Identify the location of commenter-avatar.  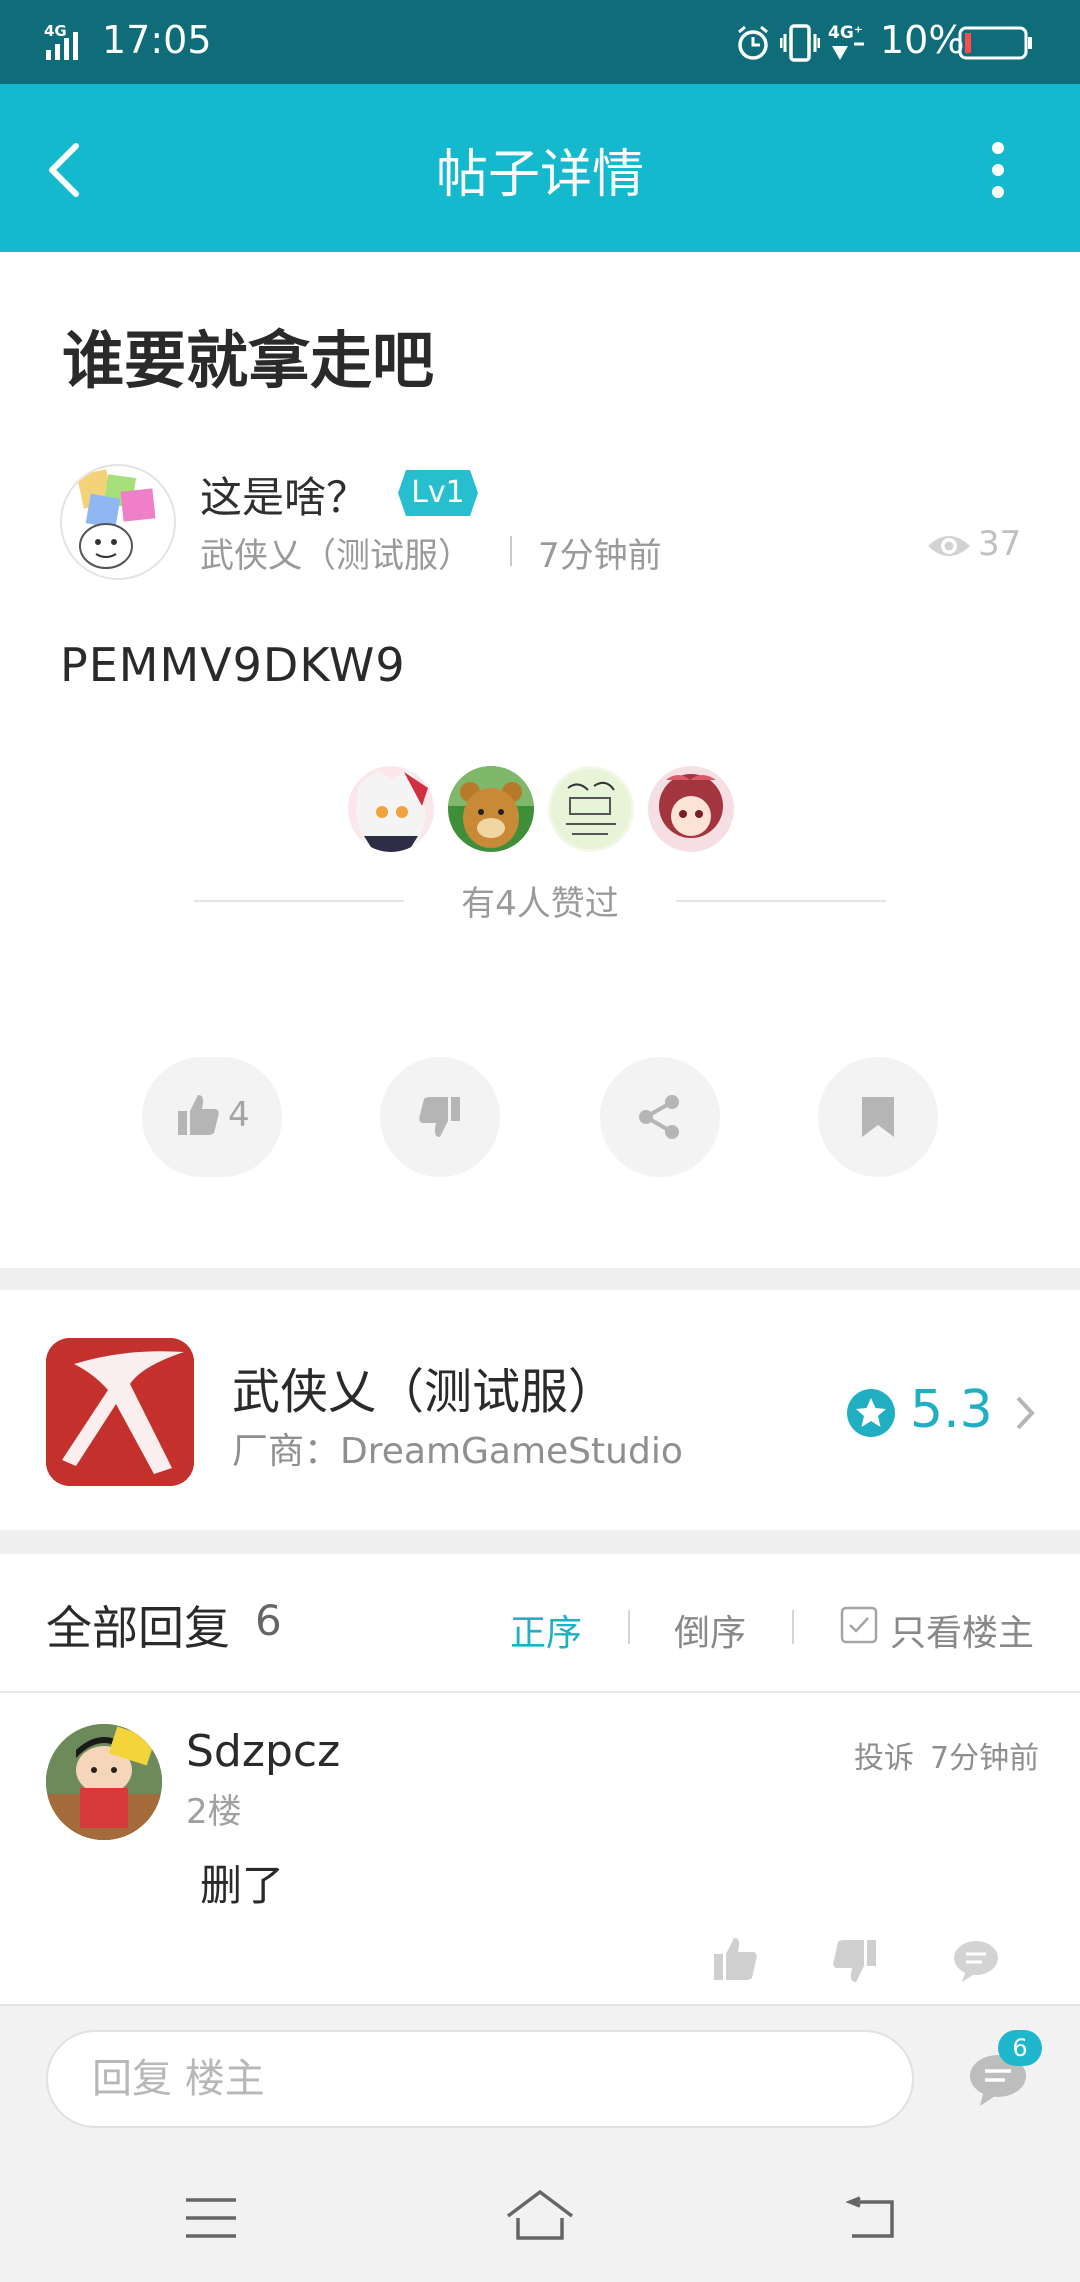
(104, 1782).